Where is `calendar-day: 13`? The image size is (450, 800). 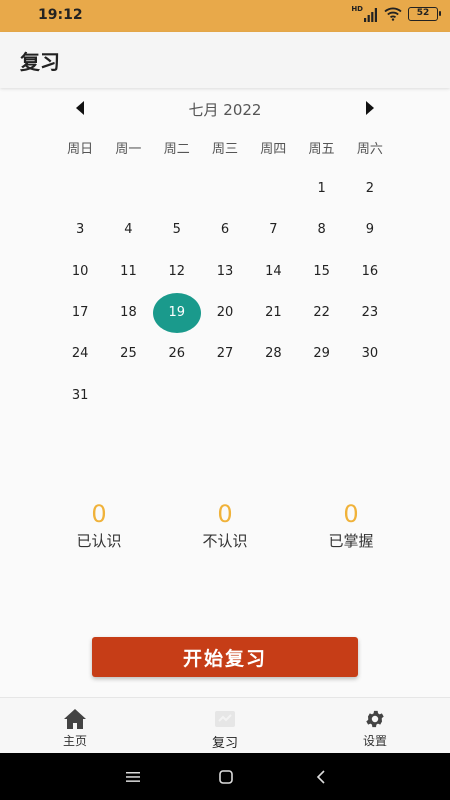
calendar-day: 13 is located at coordinates (225, 271).